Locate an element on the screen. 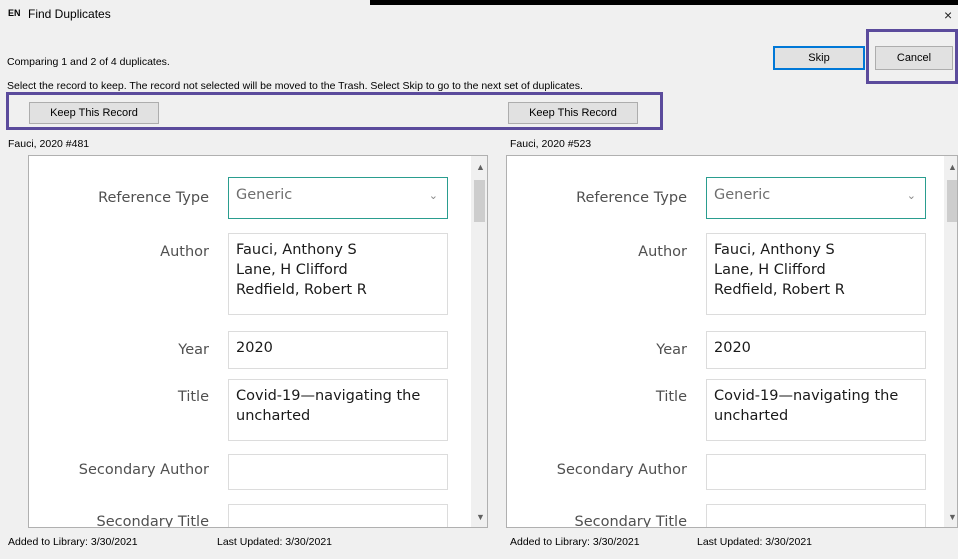  screen-edge-band is located at coordinates (664, 2).